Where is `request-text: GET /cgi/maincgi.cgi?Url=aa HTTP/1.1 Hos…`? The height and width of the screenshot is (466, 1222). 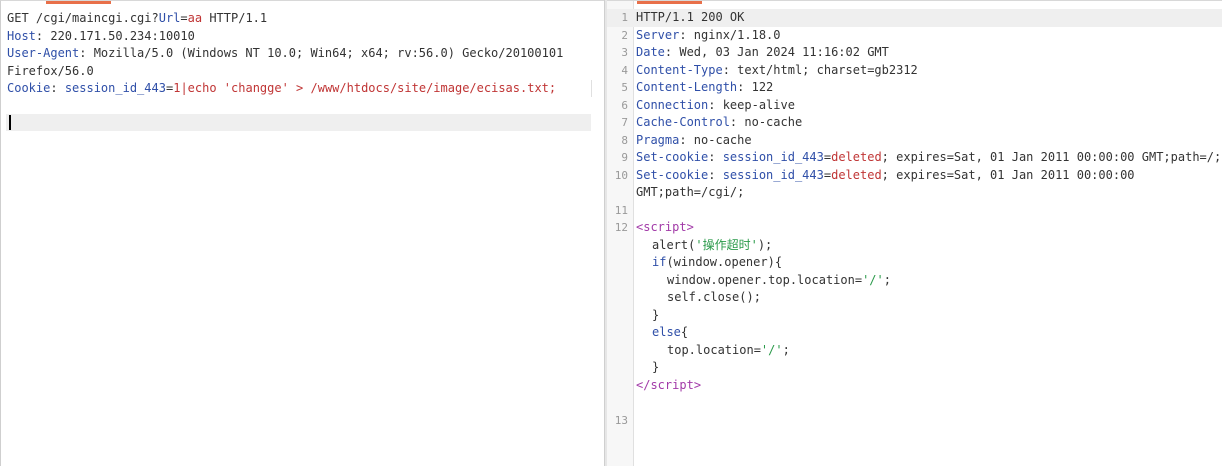
request-text: GET /cgi/maincgi.cgi?Url=aa HTTP/1.1 Hos… is located at coordinates (302, 54).